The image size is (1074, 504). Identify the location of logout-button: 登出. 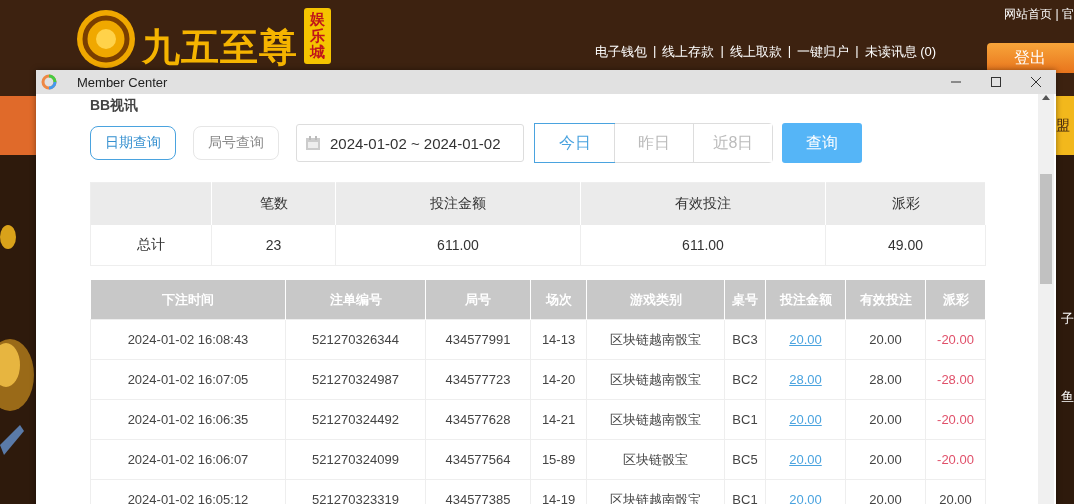
(1030, 58).